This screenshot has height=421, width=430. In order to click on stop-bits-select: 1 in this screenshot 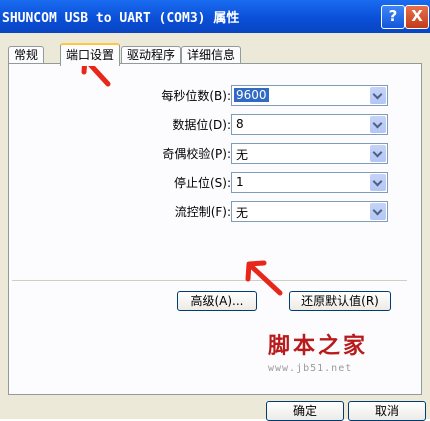, I will do `click(309, 182)`.